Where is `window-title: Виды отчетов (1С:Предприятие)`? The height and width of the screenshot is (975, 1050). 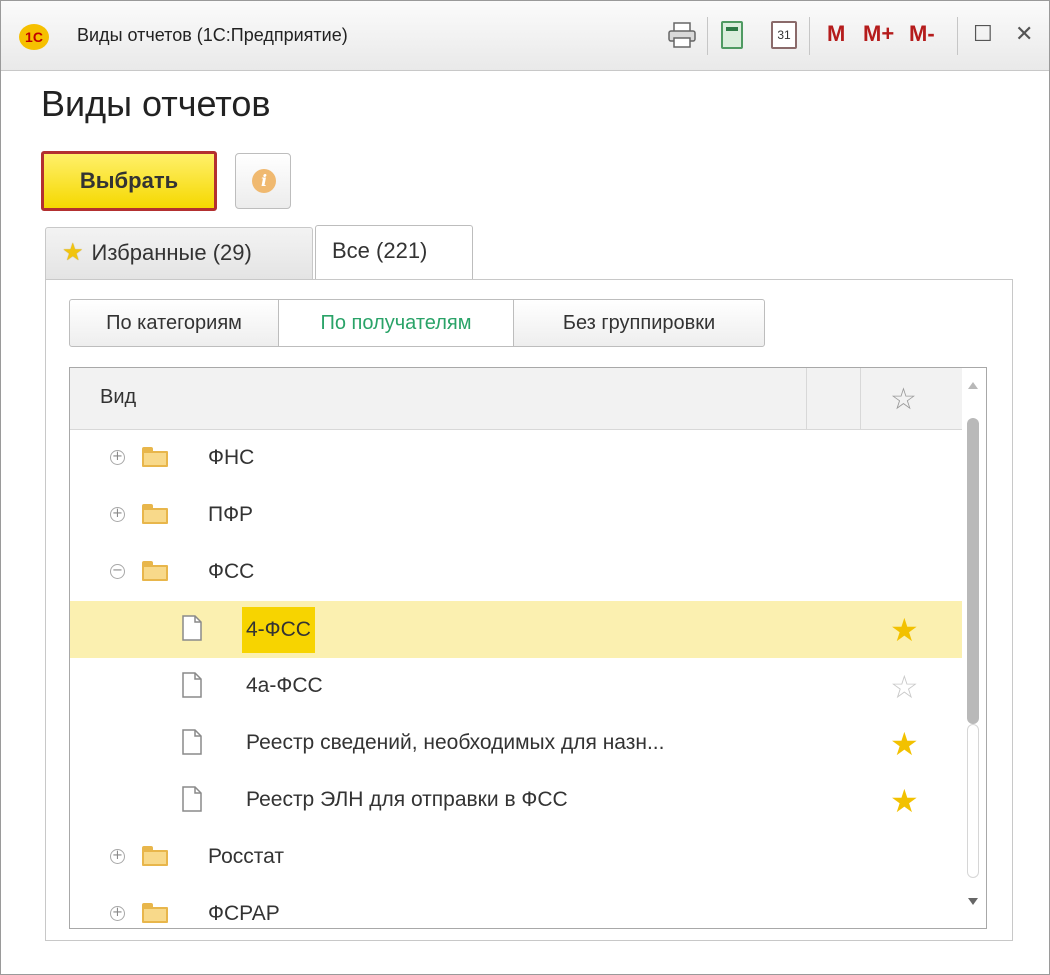
window-title: Виды отчетов (1С:Предприятие) is located at coordinates (212, 35).